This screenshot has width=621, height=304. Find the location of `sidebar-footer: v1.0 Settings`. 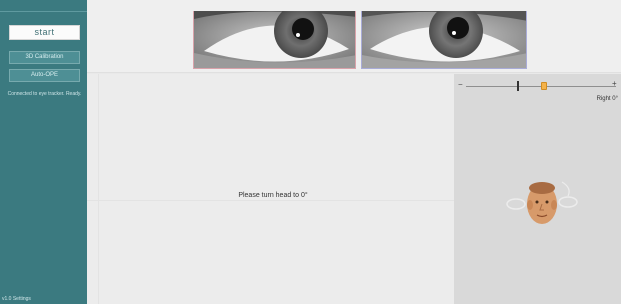

sidebar-footer: v1.0 Settings is located at coordinates (16, 299).